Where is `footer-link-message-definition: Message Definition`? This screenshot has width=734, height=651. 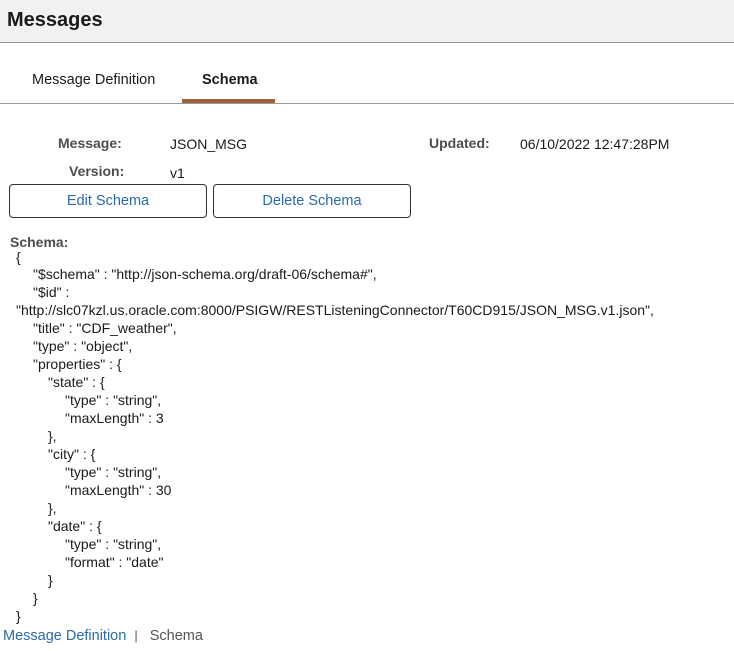 footer-link-message-definition: Message Definition is located at coordinates (64, 636).